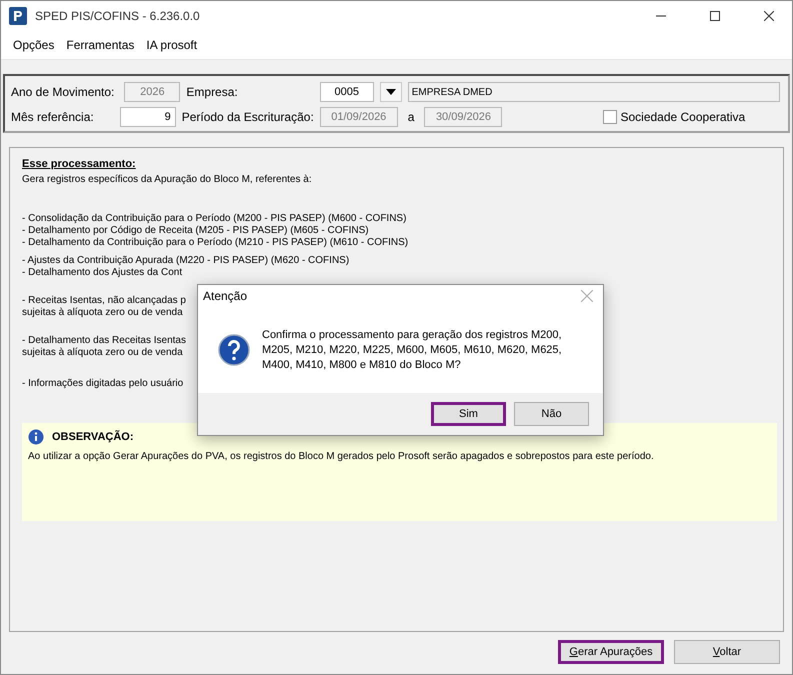 The image size is (793, 675). What do you see at coordinates (93, 437) in the screenshot?
I see `note-title: OBSERVAÇÃO:` at bounding box center [93, 437].